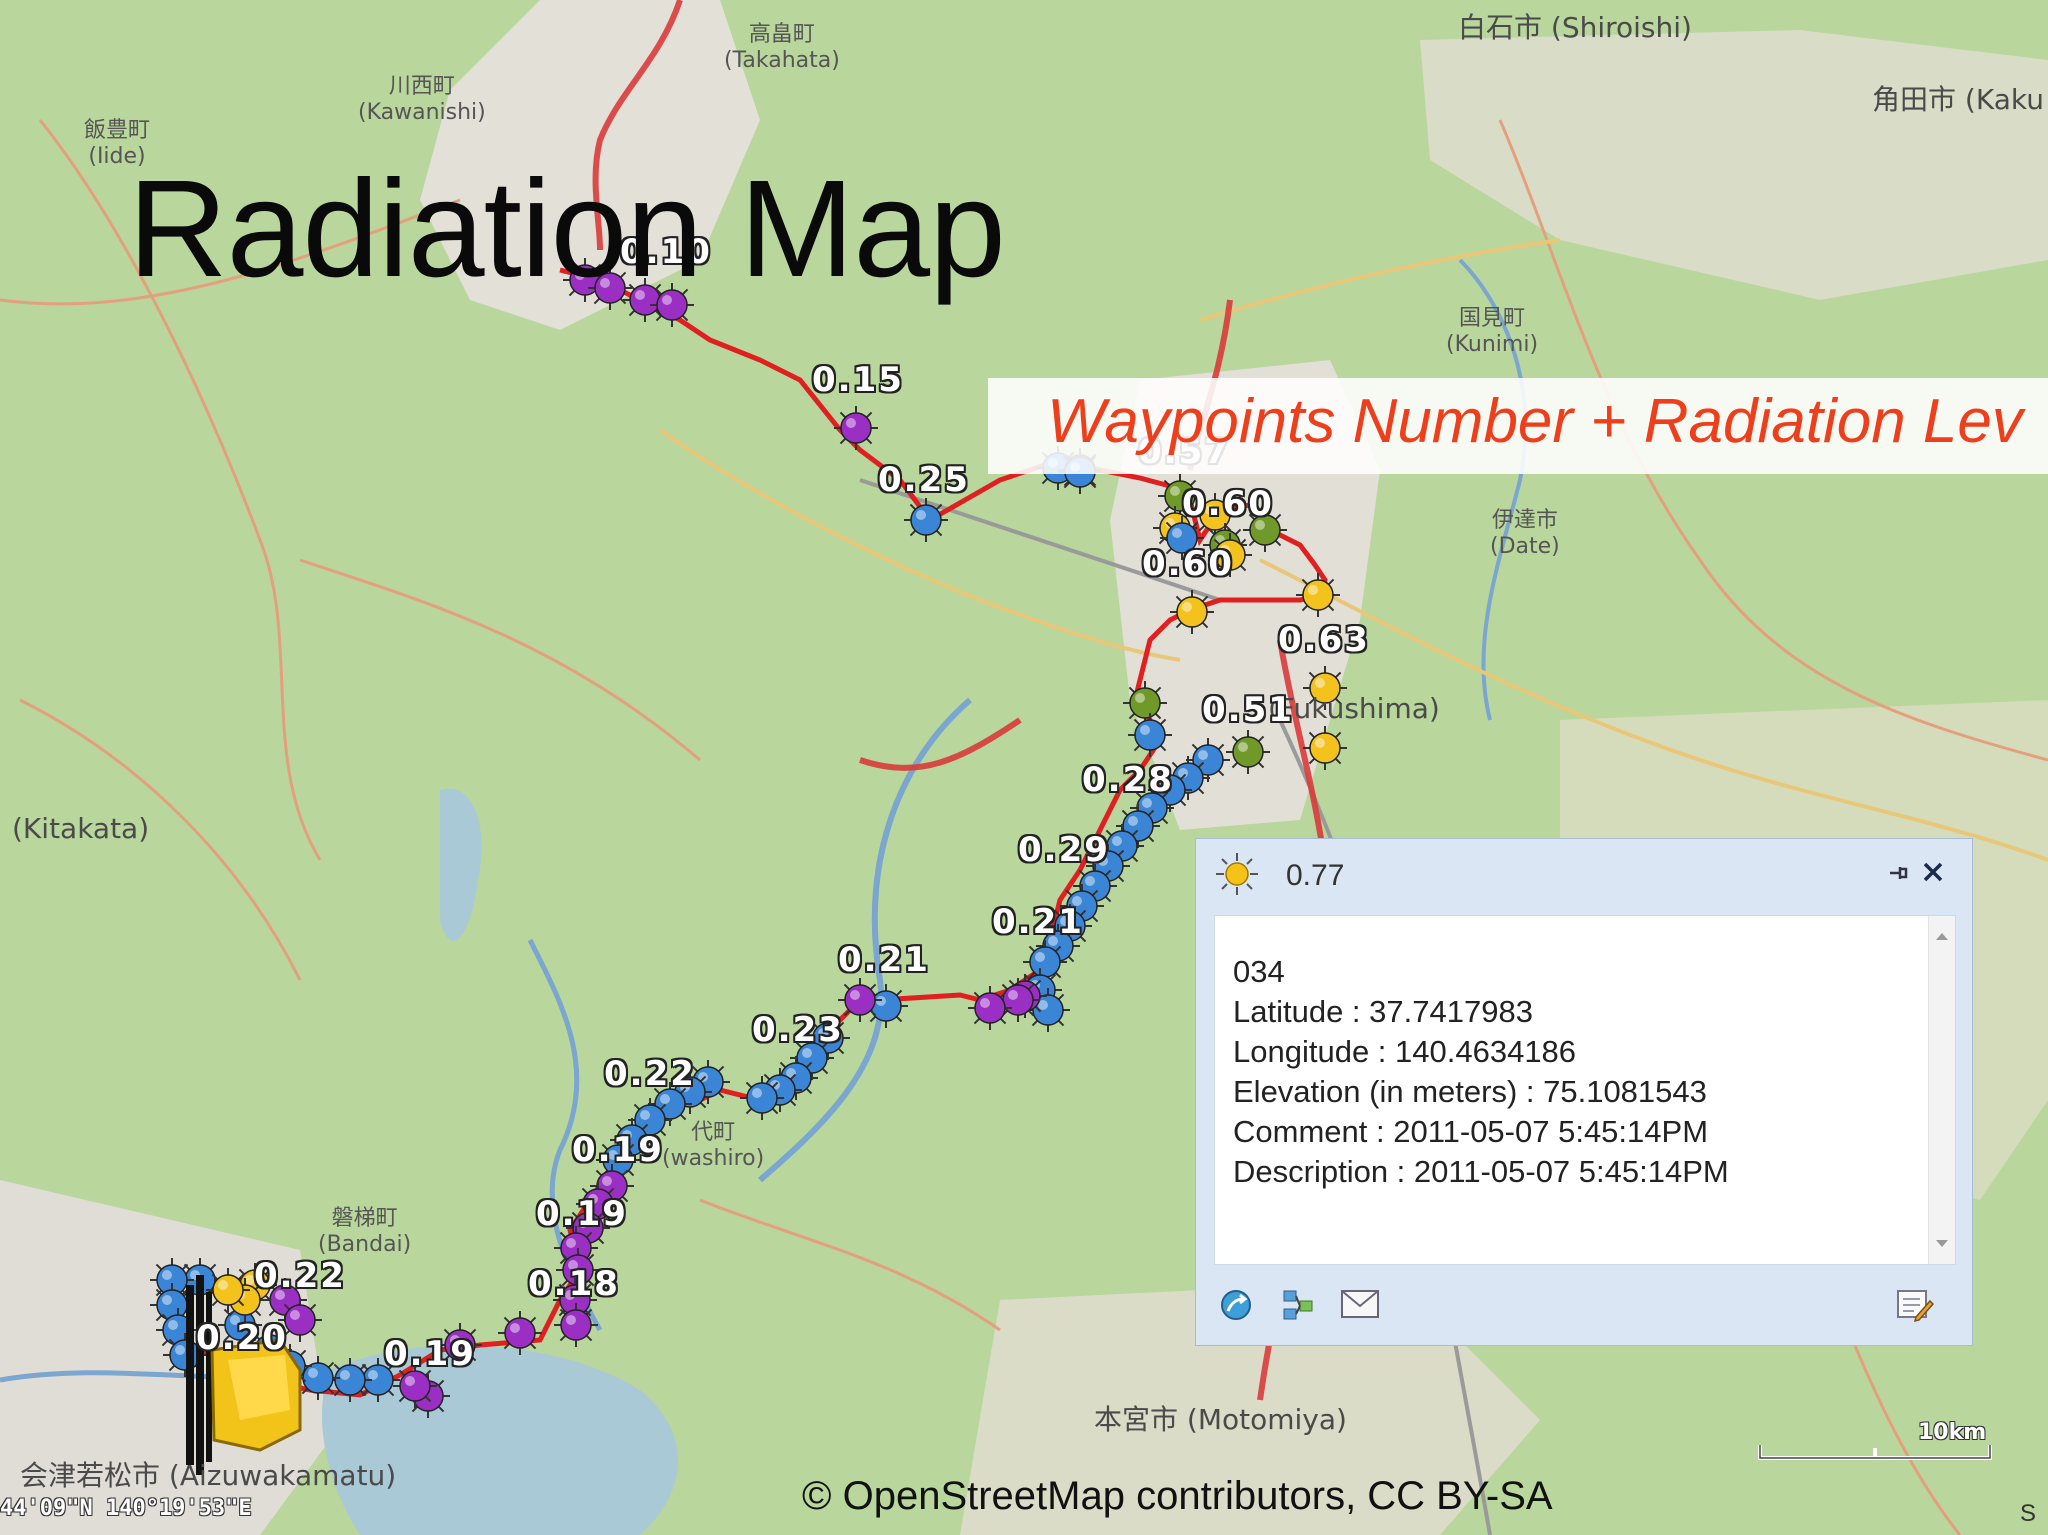 Image resolution: width=2048 pixels, height=1535 pixels. Describe the element at coordinates (81, 828) in the screenshot. I see `place-kitakata: (Kitakata)` at that location.